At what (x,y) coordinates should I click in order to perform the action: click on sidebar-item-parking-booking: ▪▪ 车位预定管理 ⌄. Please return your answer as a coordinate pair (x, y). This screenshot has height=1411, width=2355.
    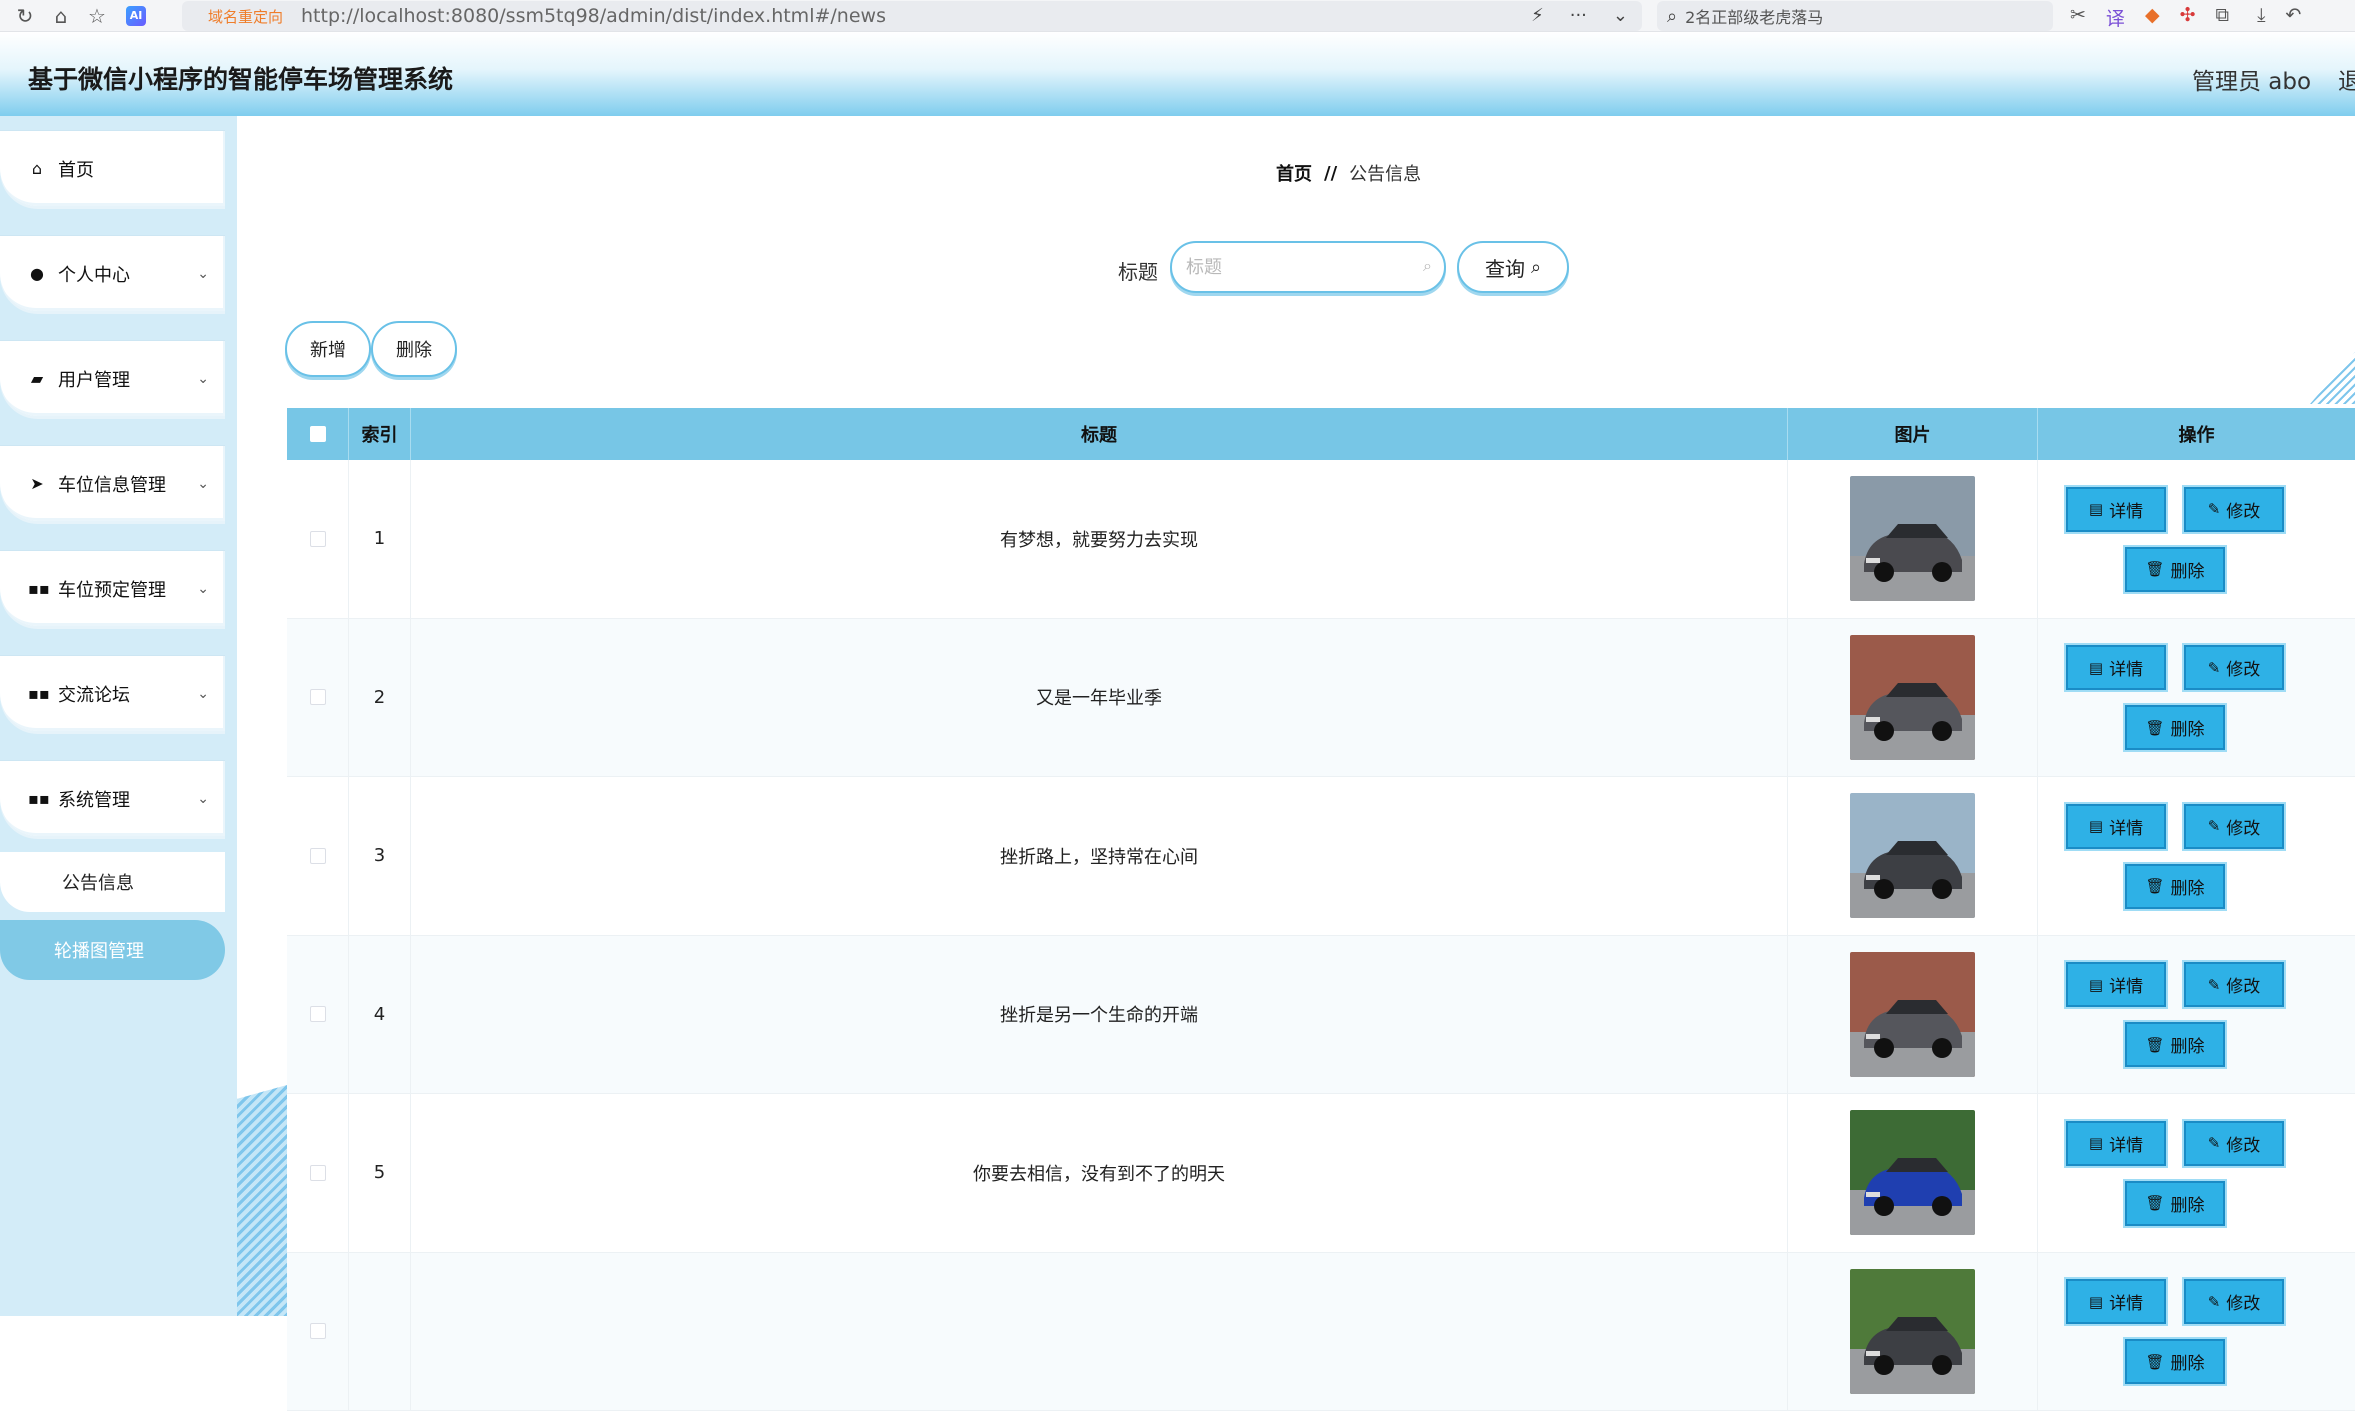
    Looking at the image, I should click on (112, 588).